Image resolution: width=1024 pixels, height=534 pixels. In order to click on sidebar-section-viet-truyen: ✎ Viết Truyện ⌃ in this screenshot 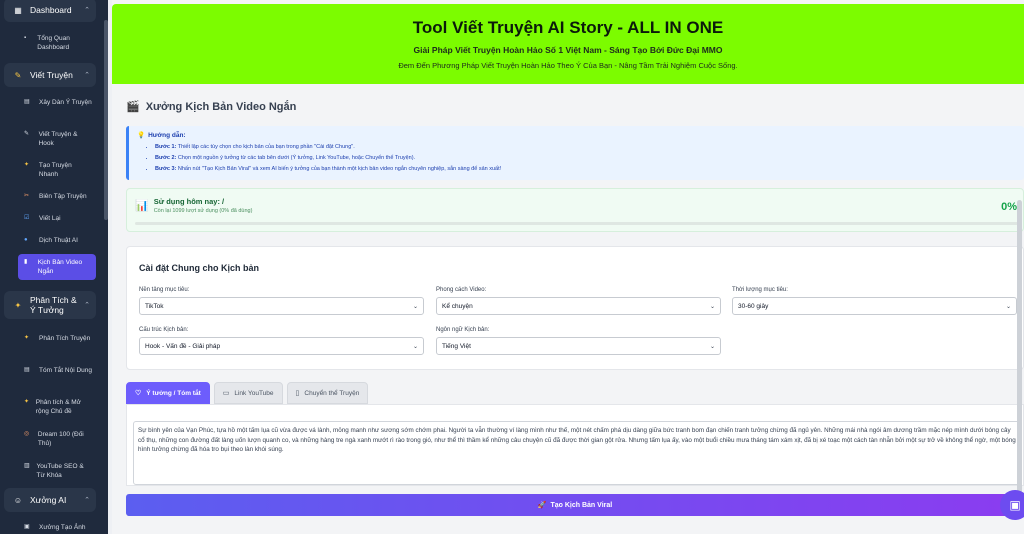, I will do `click(50, 75)`.